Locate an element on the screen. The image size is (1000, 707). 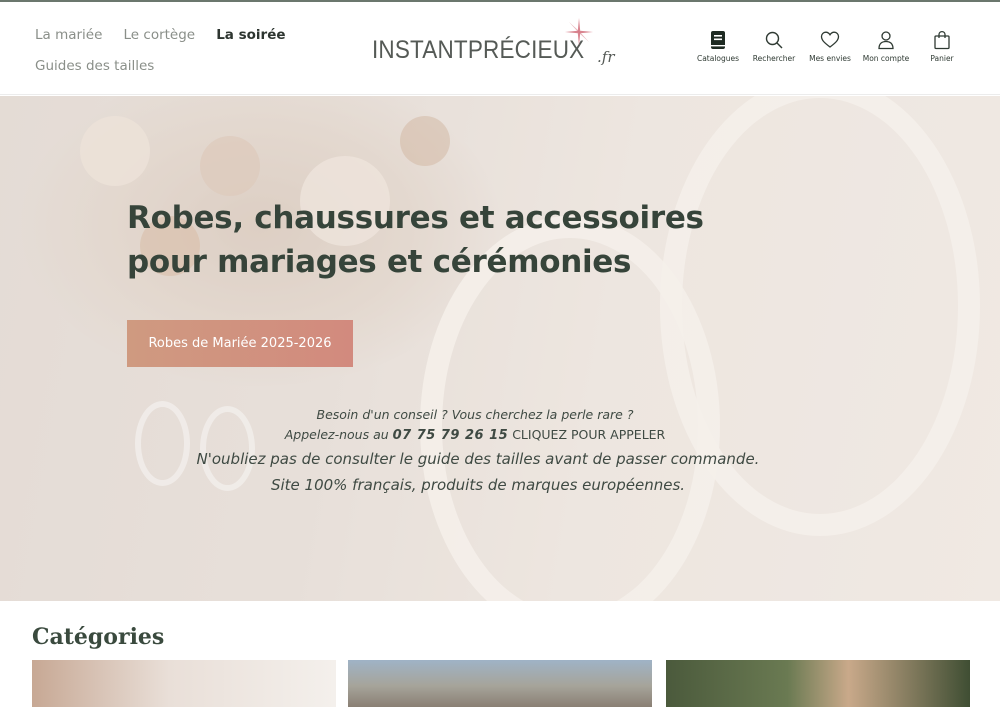
wishlist-label: Mes envies is located at coordinates (830, 58).